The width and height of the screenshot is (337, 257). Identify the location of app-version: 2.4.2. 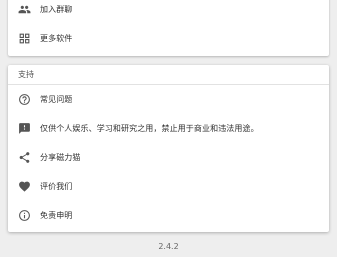
(168, 246).